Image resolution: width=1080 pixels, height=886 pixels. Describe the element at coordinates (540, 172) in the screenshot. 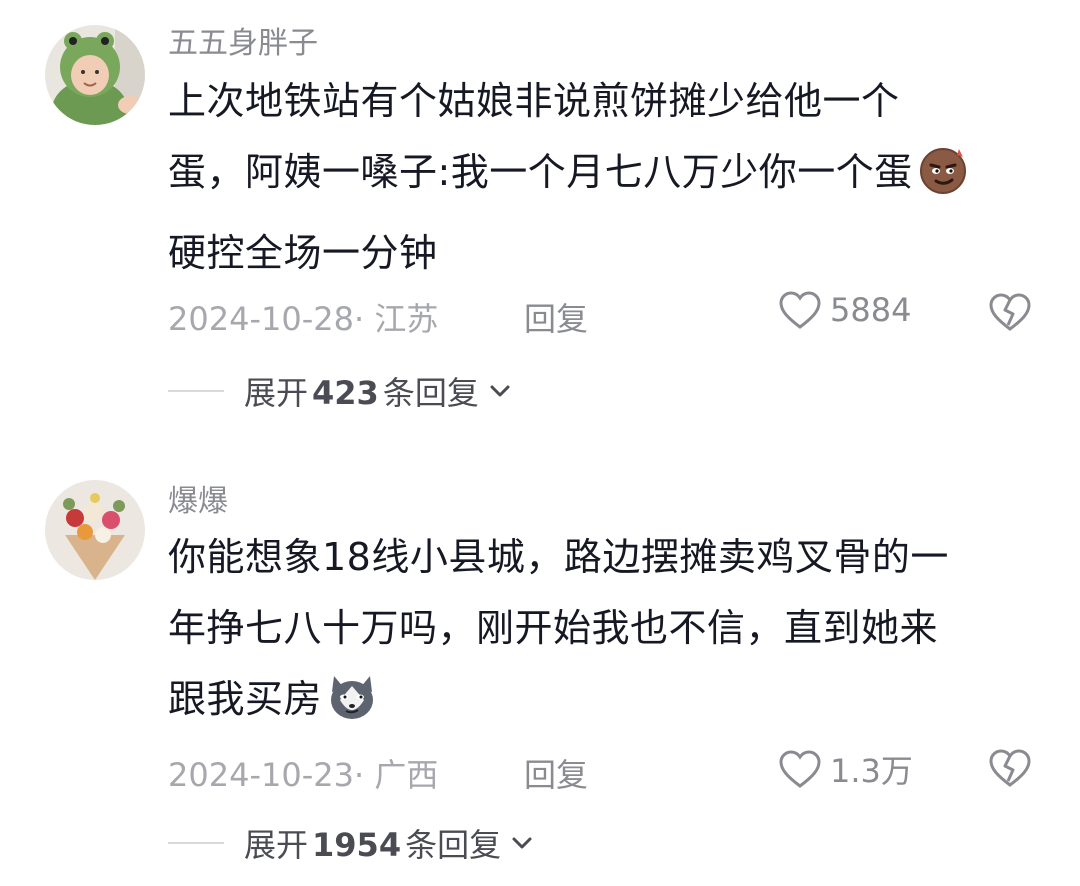

I see `comment-text-segment: 蛋，阿姨一嗓子:我一个月七八万少你一个蛋` at that location.